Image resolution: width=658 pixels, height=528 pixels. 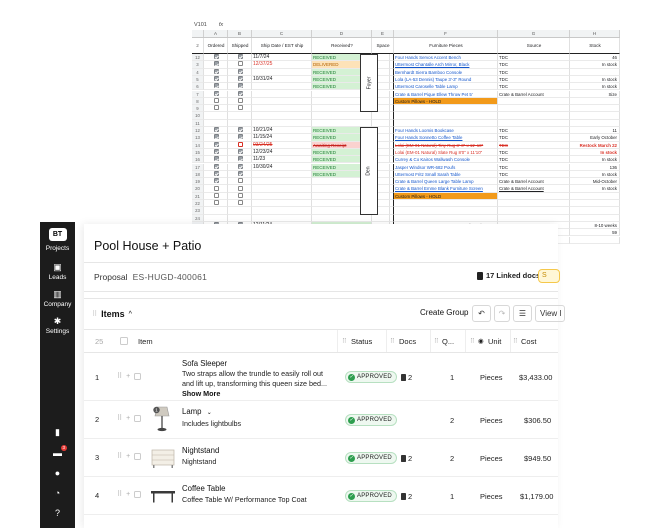 What do you see at coordinates (534, 33) in the screenshot?
I see `column-g: G` at bounding box center [534, 33].